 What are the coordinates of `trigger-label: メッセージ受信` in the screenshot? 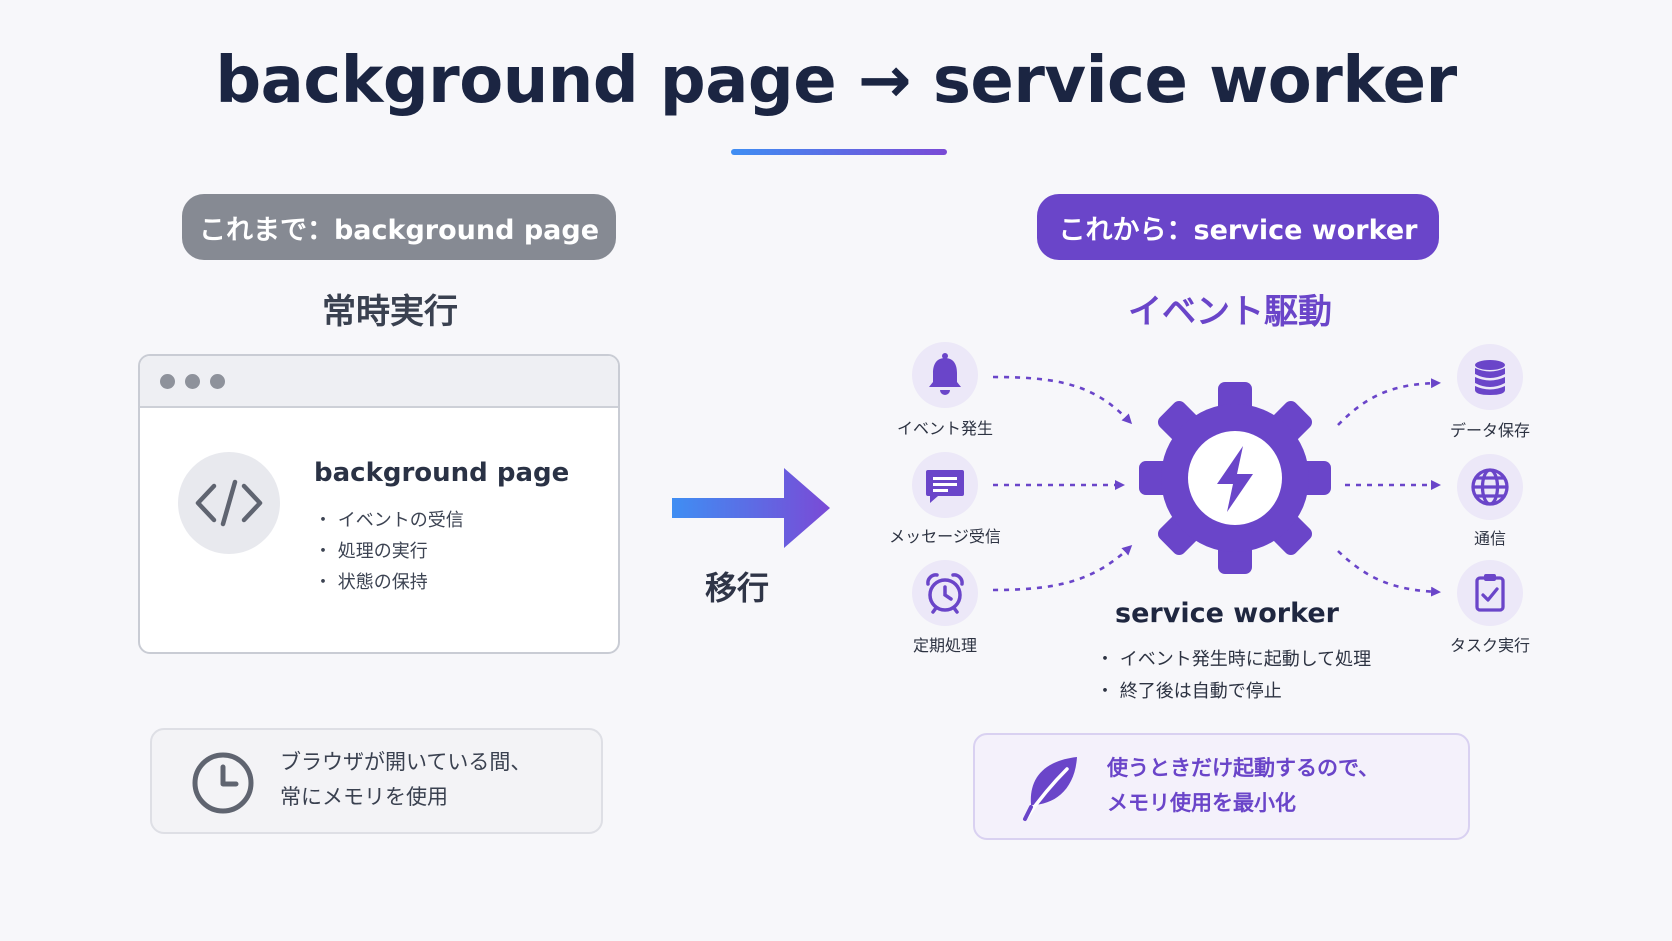 It's located at (945, 536).